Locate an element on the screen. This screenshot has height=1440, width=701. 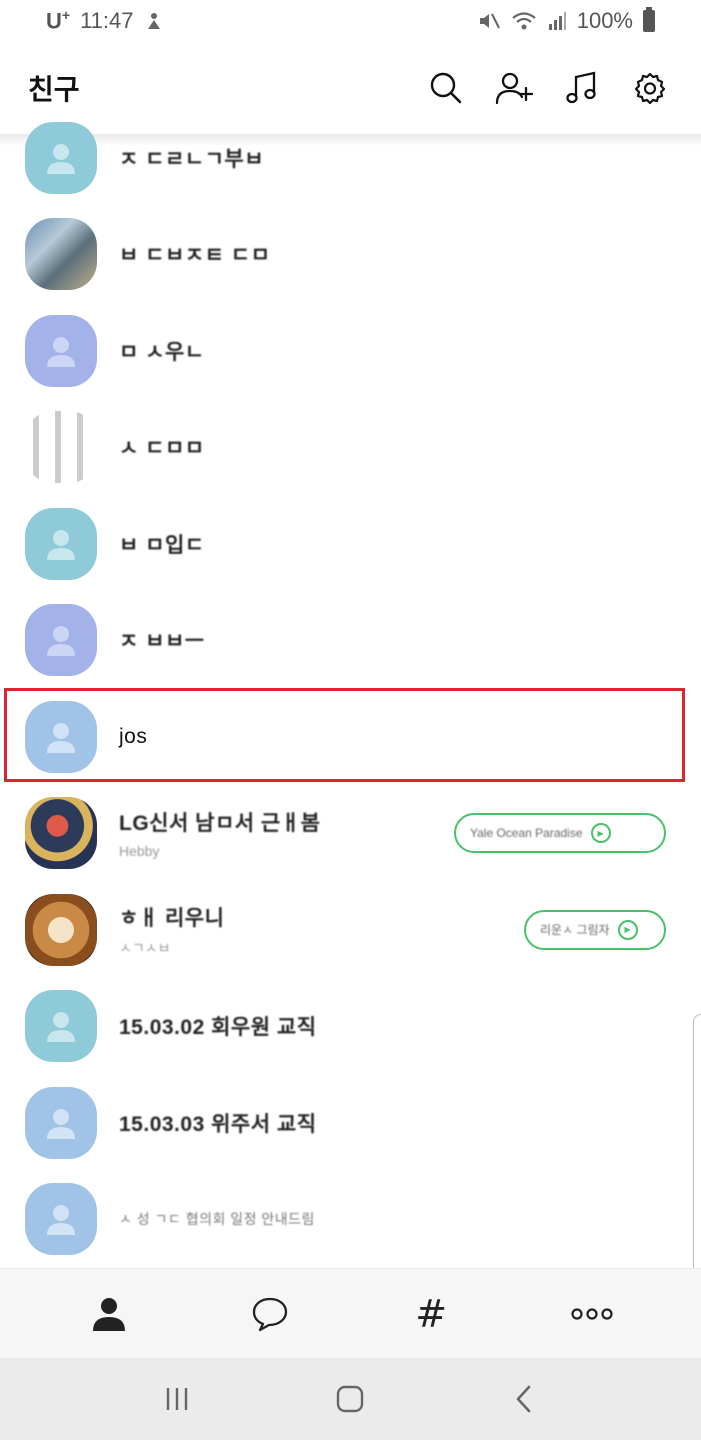
back-chevron-icon is located at coordinates (523, 1399).